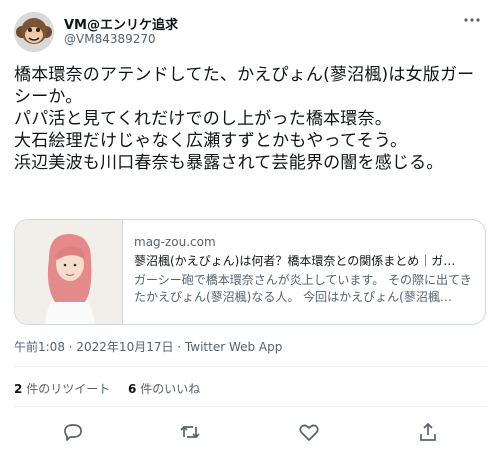 This screenshot has height=452, width=500. Describe the element at coordinates (472, 20) in the screenshot. I see `more-icon` at that location.